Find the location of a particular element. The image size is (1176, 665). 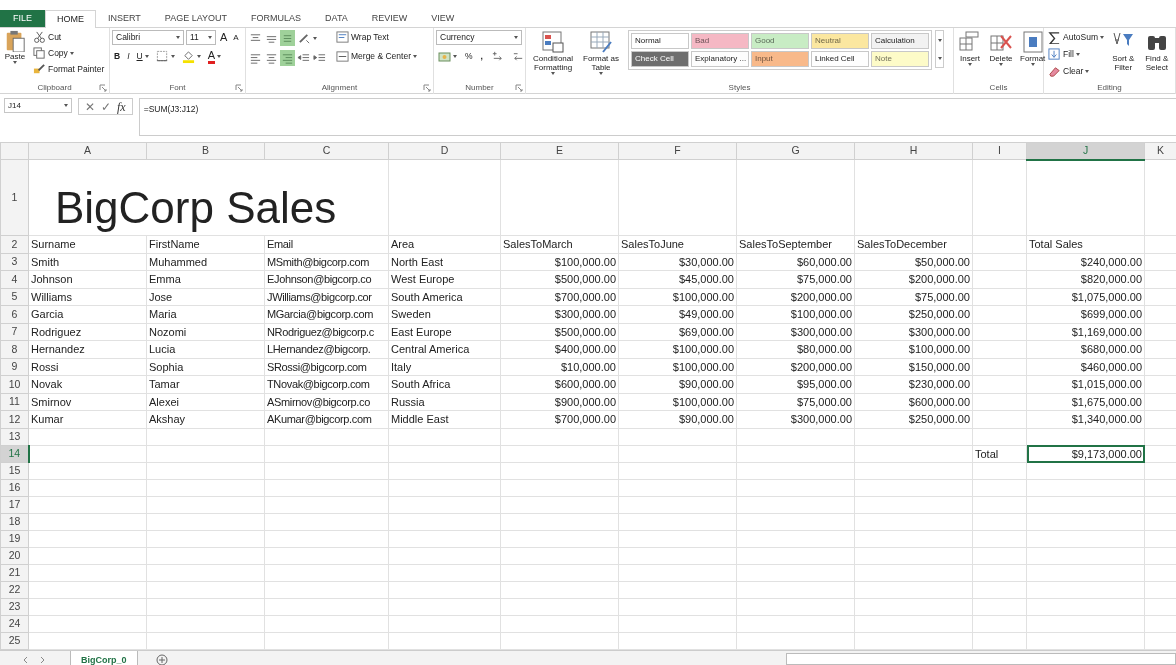

copy-button: Copy is located at coordinates (69, 53).